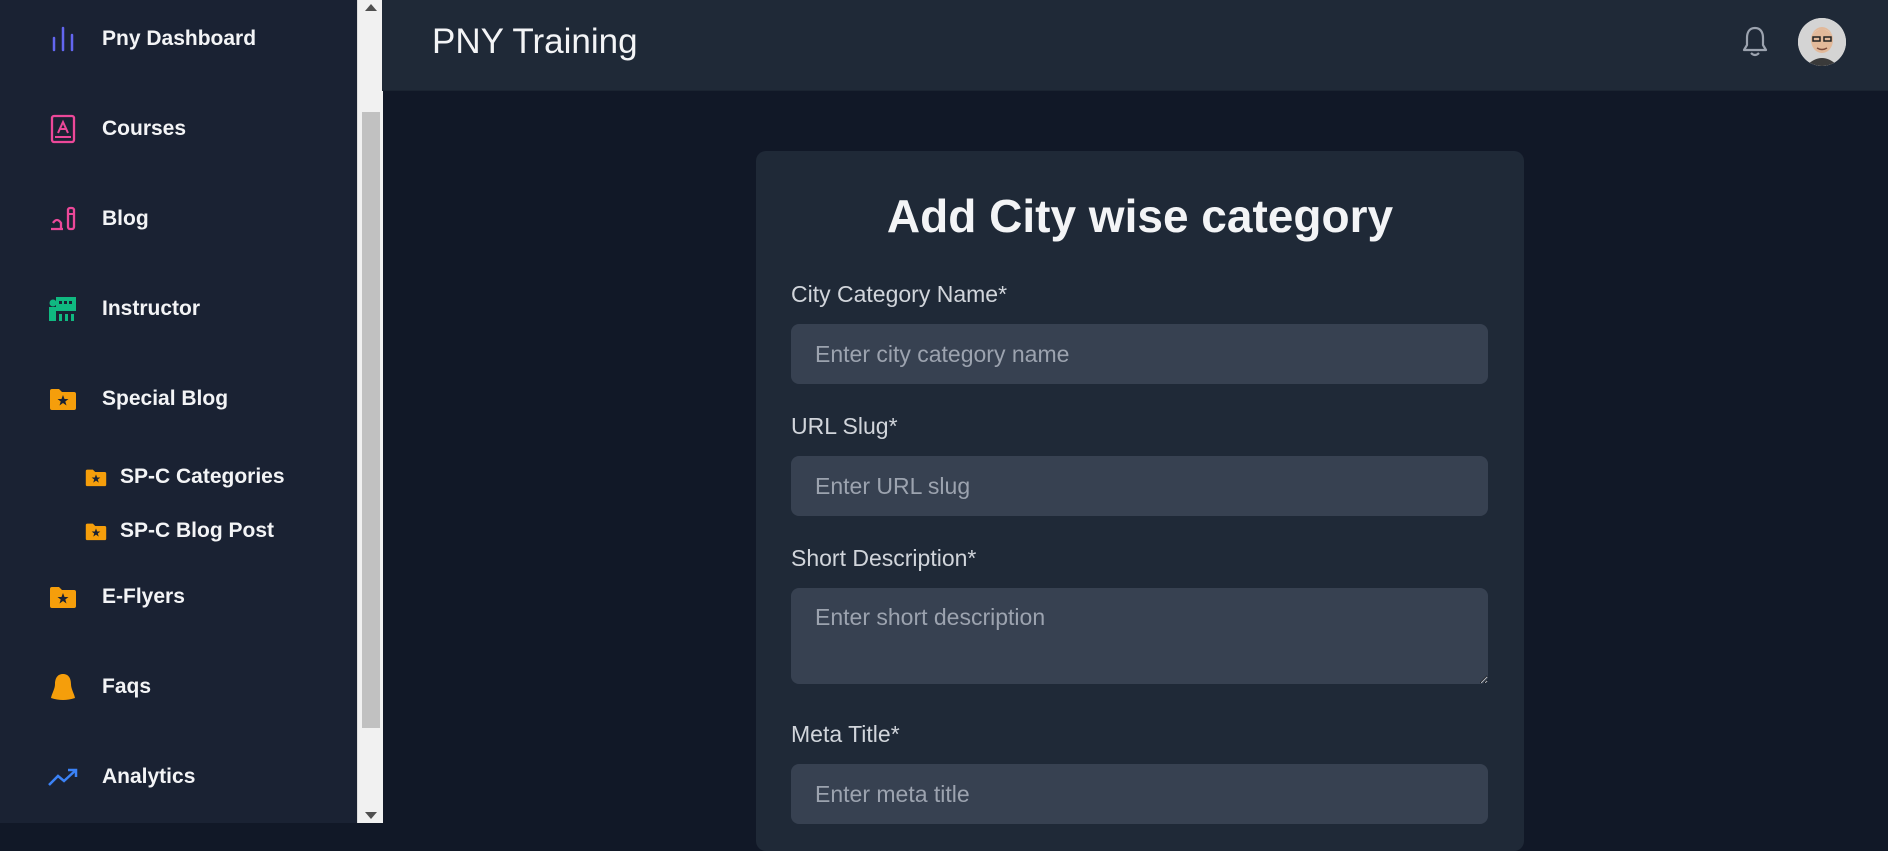  I want to click on app-title: PNY Training, so click(535, 41).